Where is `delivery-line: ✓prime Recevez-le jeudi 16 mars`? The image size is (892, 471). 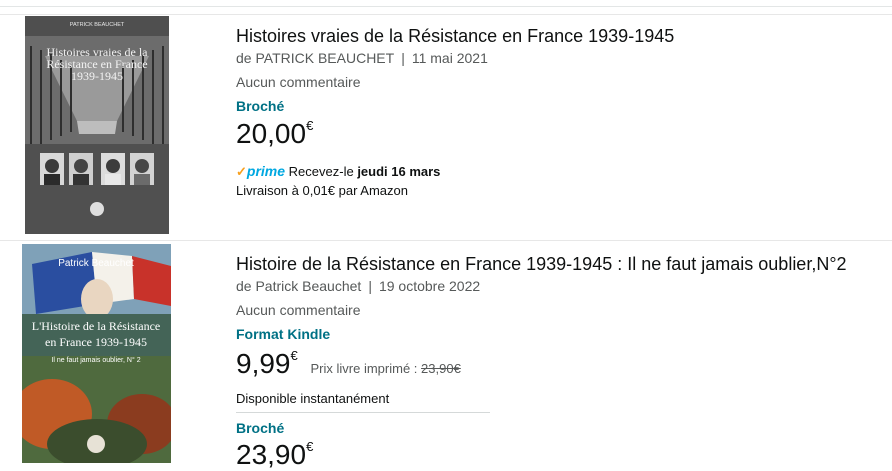
delivery-line: ✓prime Recevez-le jeudi 16 mars is located at coordinates (338, 171).